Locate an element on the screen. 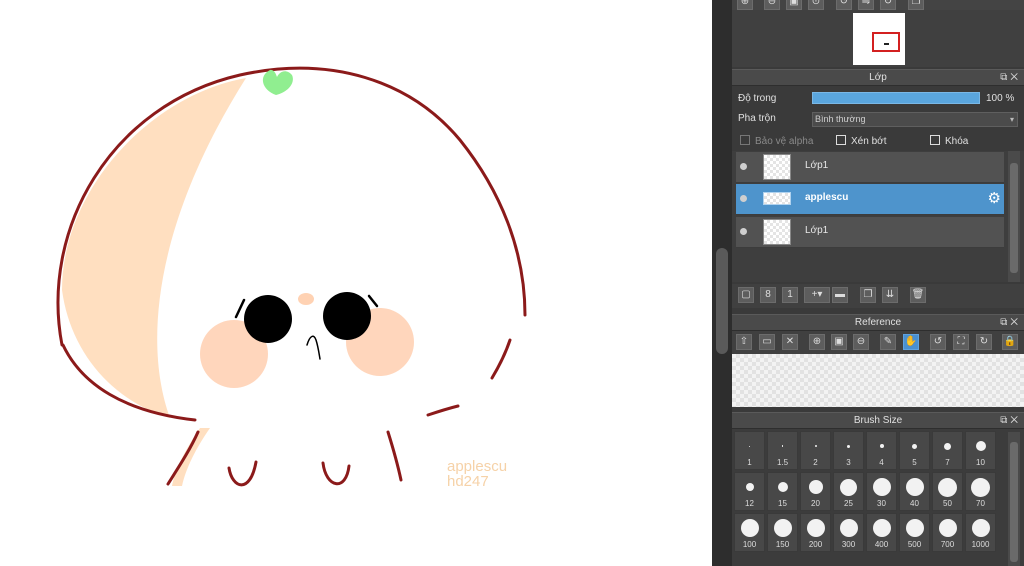  opacity-slider is located at coordinates (896, 98).